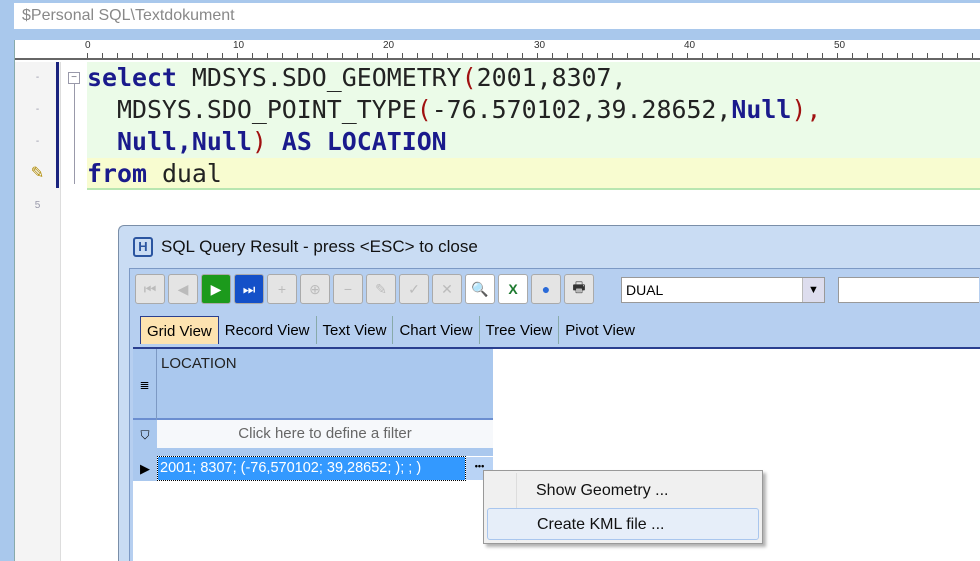 The height and width of the screenshot is (561, 980). What do you see at coordinates (88, 45) in the screenshot?
I see `ruler-label: 0` at bounding box center [88, 45].